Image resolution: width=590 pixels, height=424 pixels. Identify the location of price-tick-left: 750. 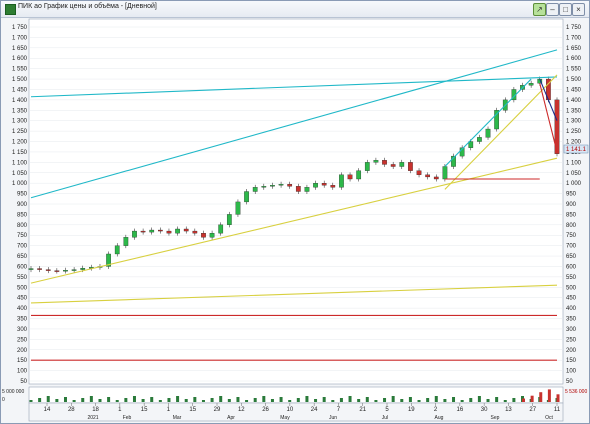
(22, 236).